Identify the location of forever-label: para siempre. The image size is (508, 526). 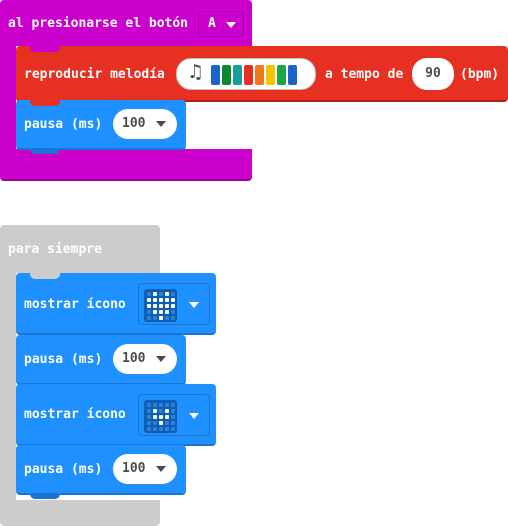
(55, 249).